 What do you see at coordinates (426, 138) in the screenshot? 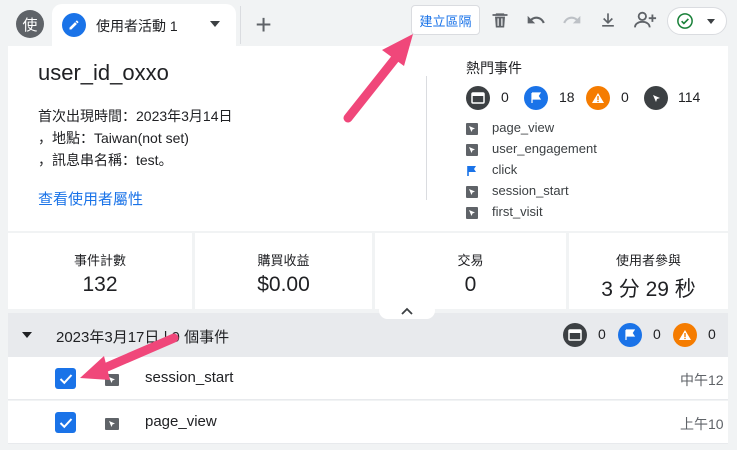
I see `divider` at bounding box center [426, 138].